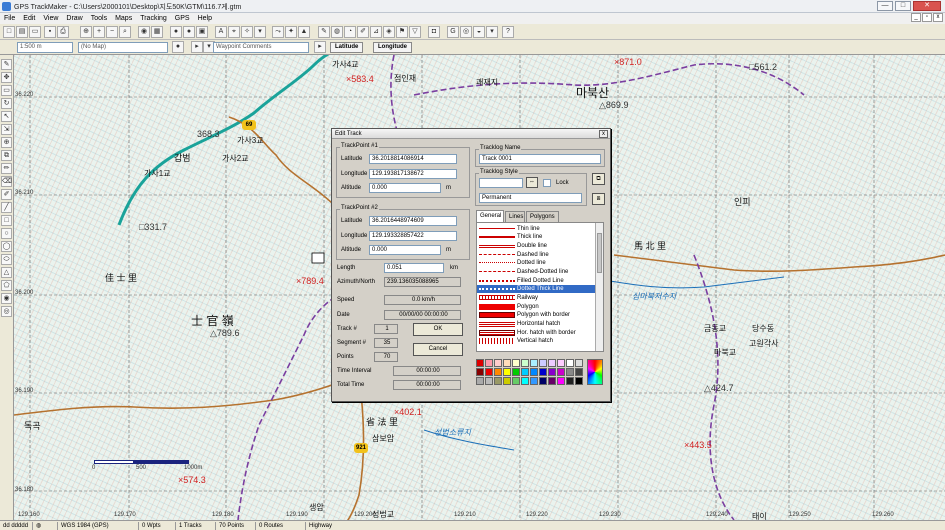 The width and height of the screenshot is (945, 530). I want to click on minimize-button: —, so click(885, 6).